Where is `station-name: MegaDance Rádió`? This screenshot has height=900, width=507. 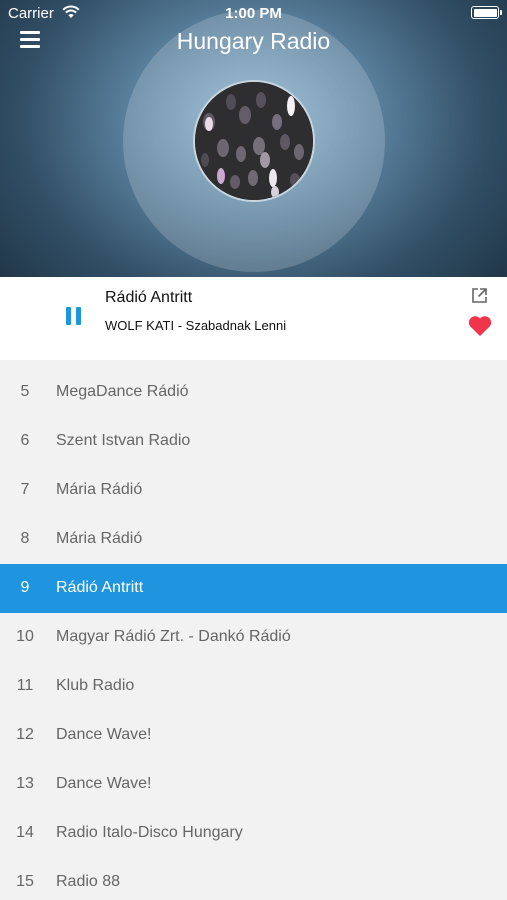
station-name: MegaDance Rádió is located at coordinates (122, 391).